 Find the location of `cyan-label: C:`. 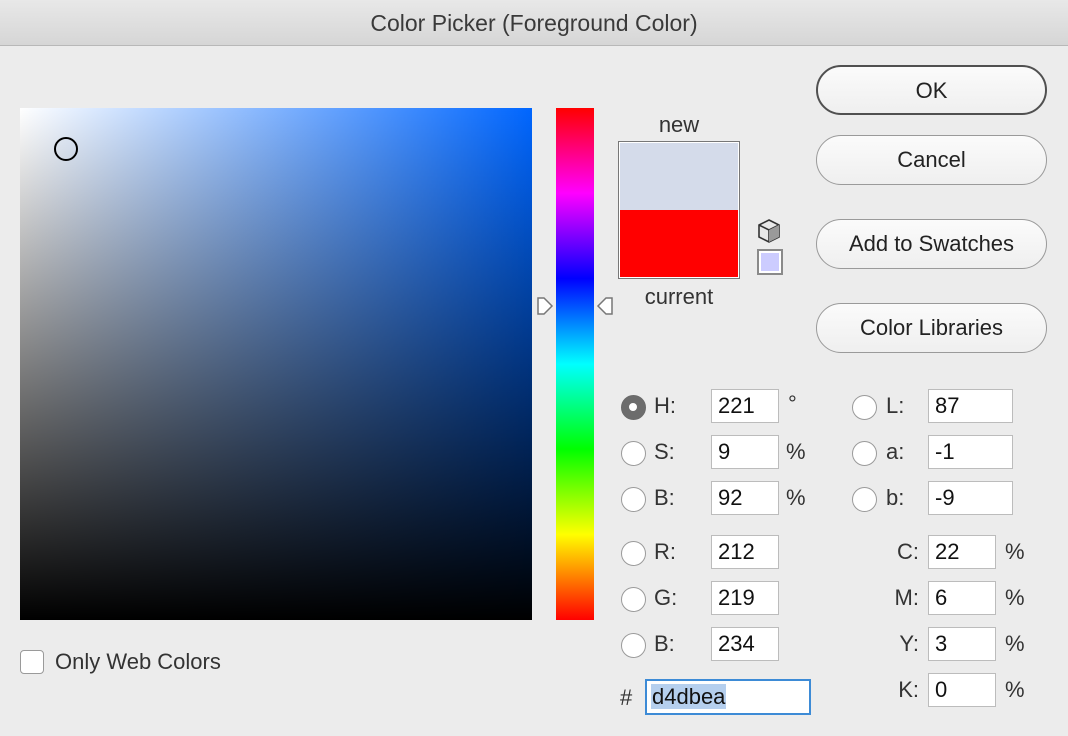

cyan-label: C: is located at coordinates (908, 551).